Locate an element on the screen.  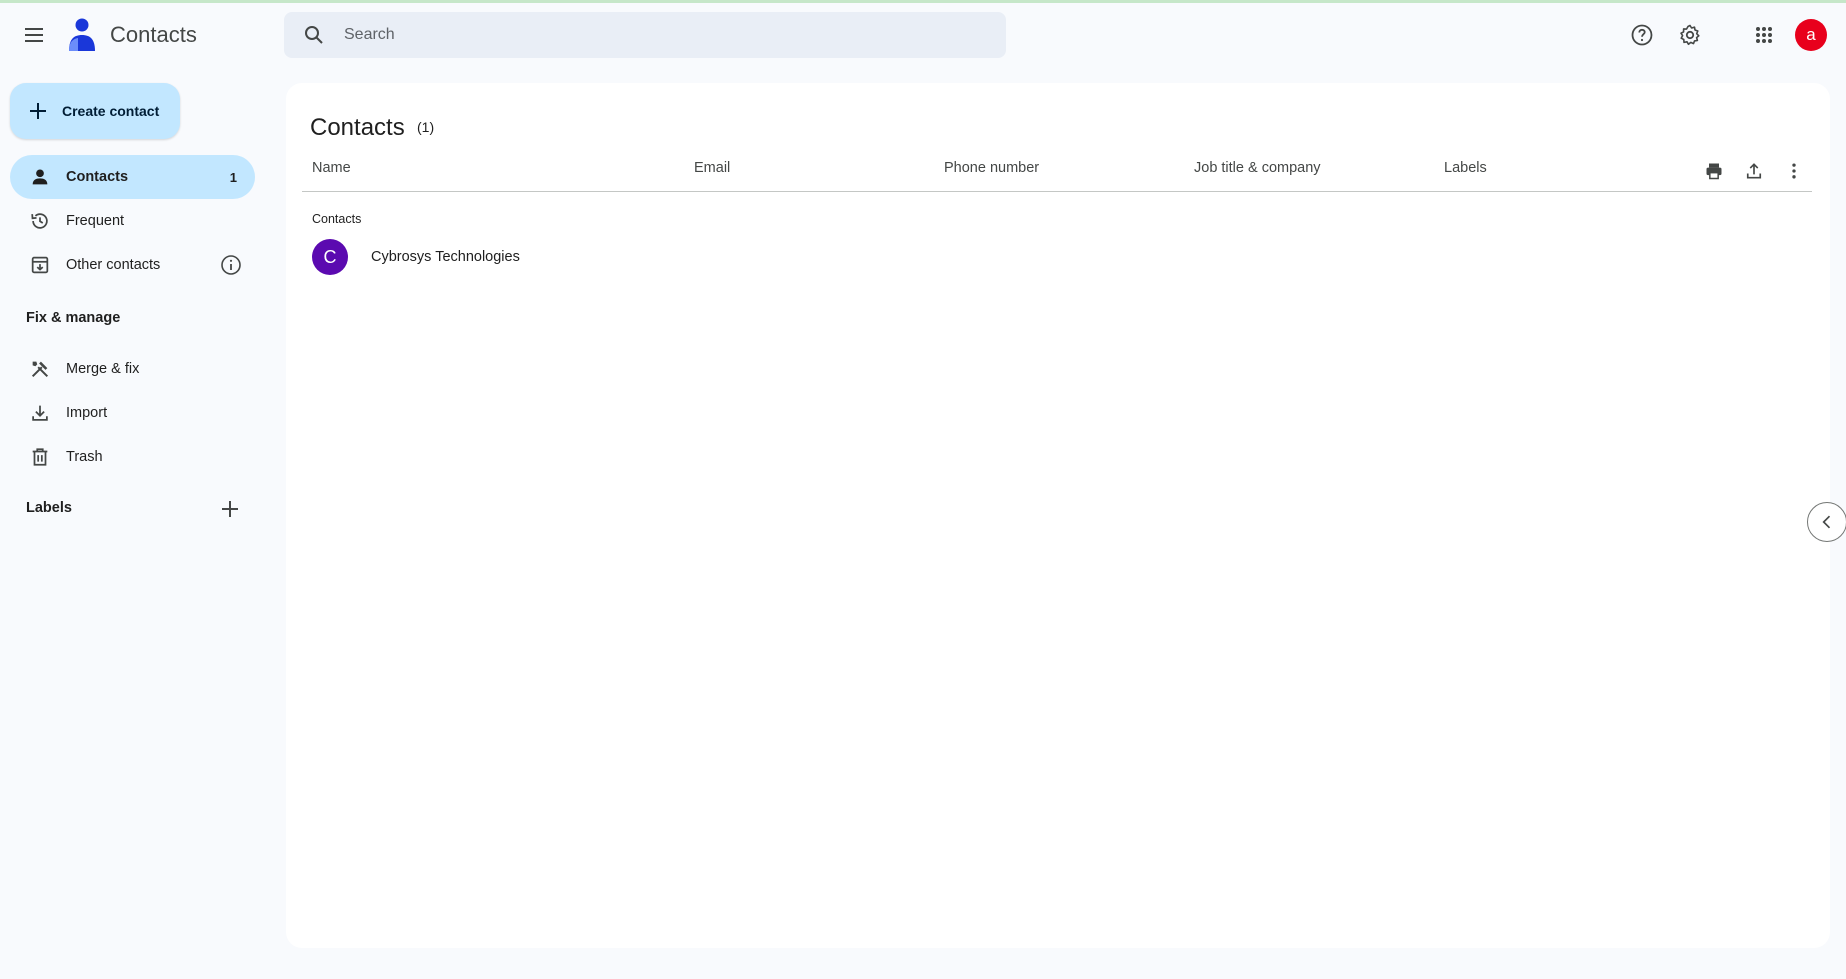
apps-button is located at coordinates (1764, 35).